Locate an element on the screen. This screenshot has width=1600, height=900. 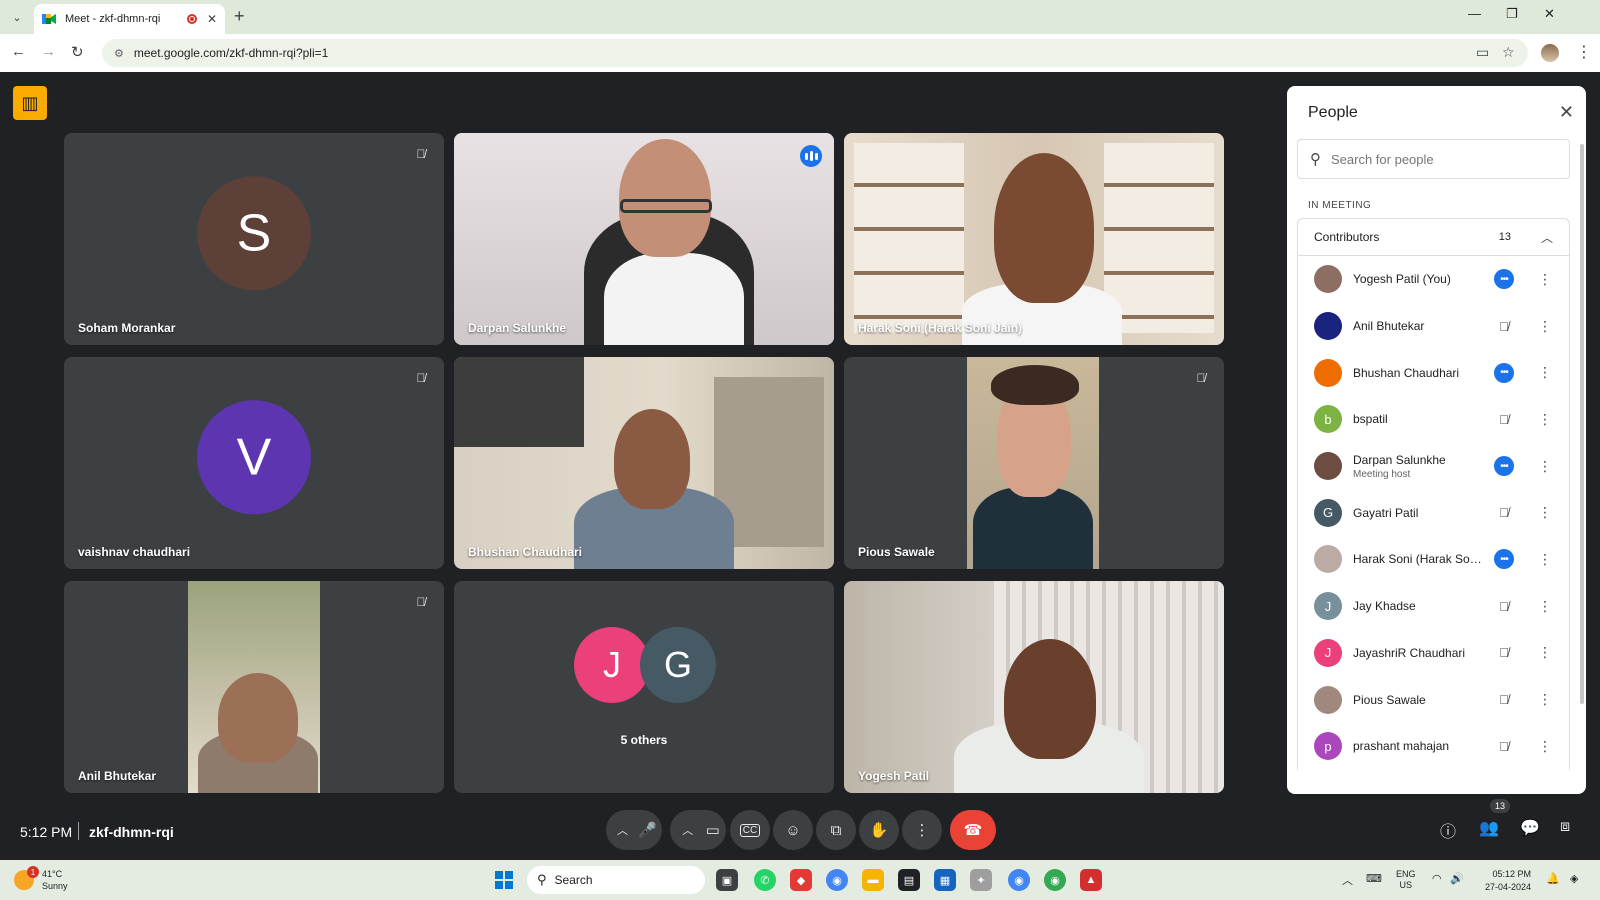
weather-widget: 1 41°C Sunny is located at coordinates (41, 879).